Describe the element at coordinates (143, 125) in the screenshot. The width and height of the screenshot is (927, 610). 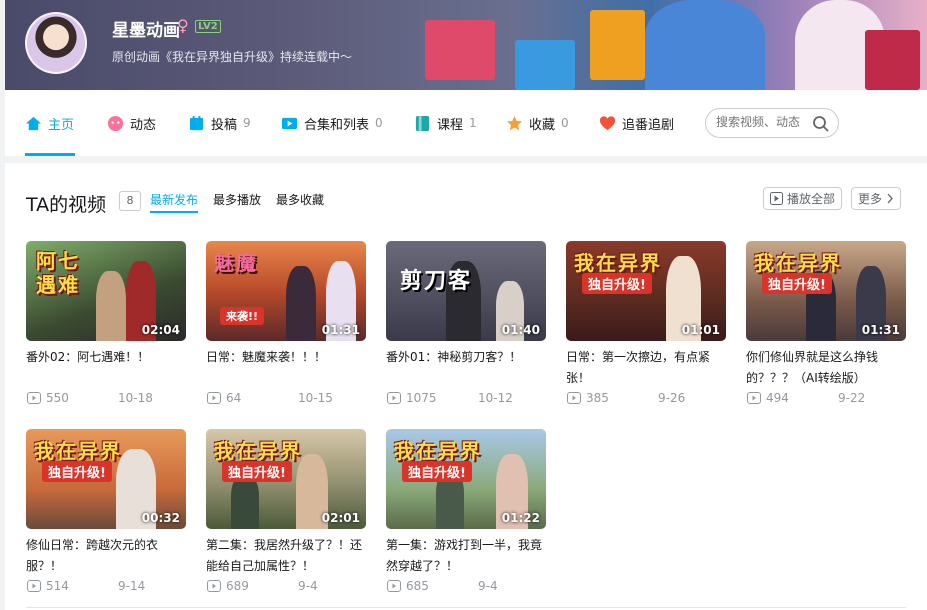
I see `tab-label: 动态` at that location.